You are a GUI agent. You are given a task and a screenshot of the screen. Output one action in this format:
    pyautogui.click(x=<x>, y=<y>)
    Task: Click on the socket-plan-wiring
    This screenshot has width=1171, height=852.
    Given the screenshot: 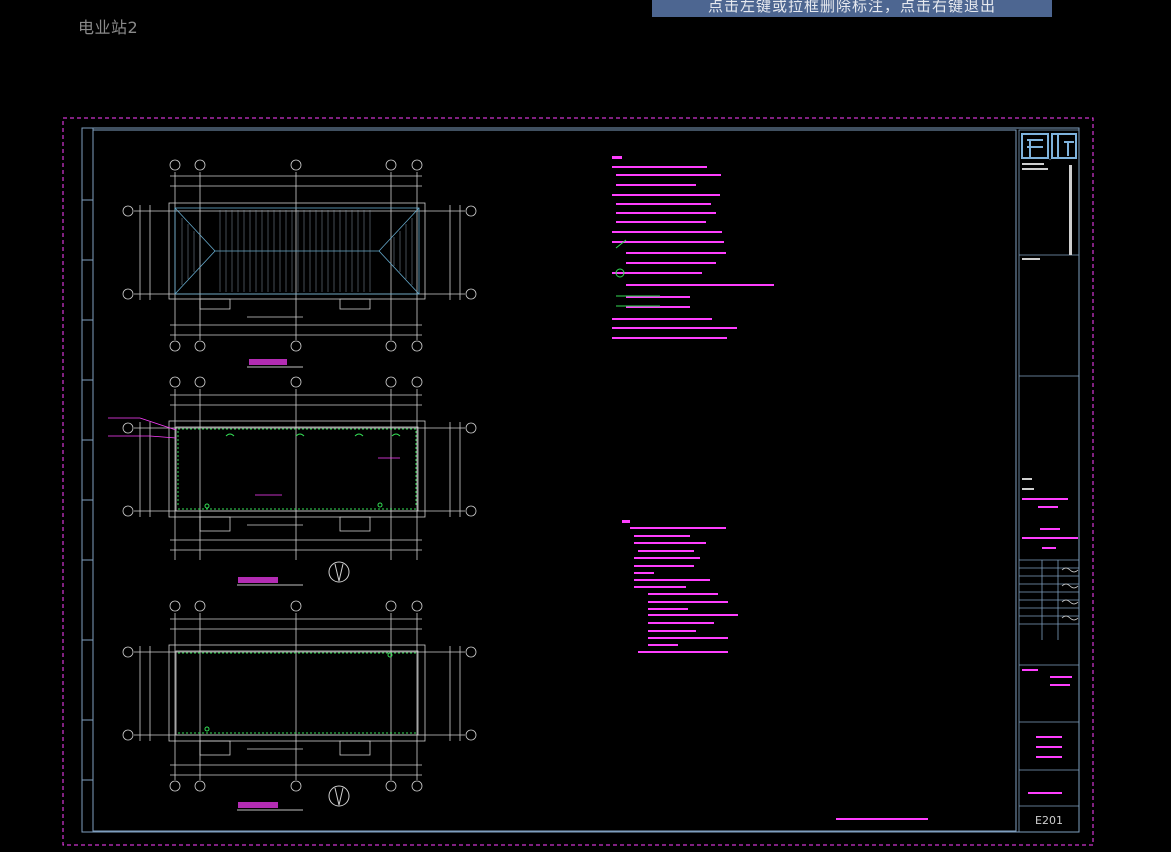 What is the action you would take?
    pyautogui.click(x=297, y=693)
    